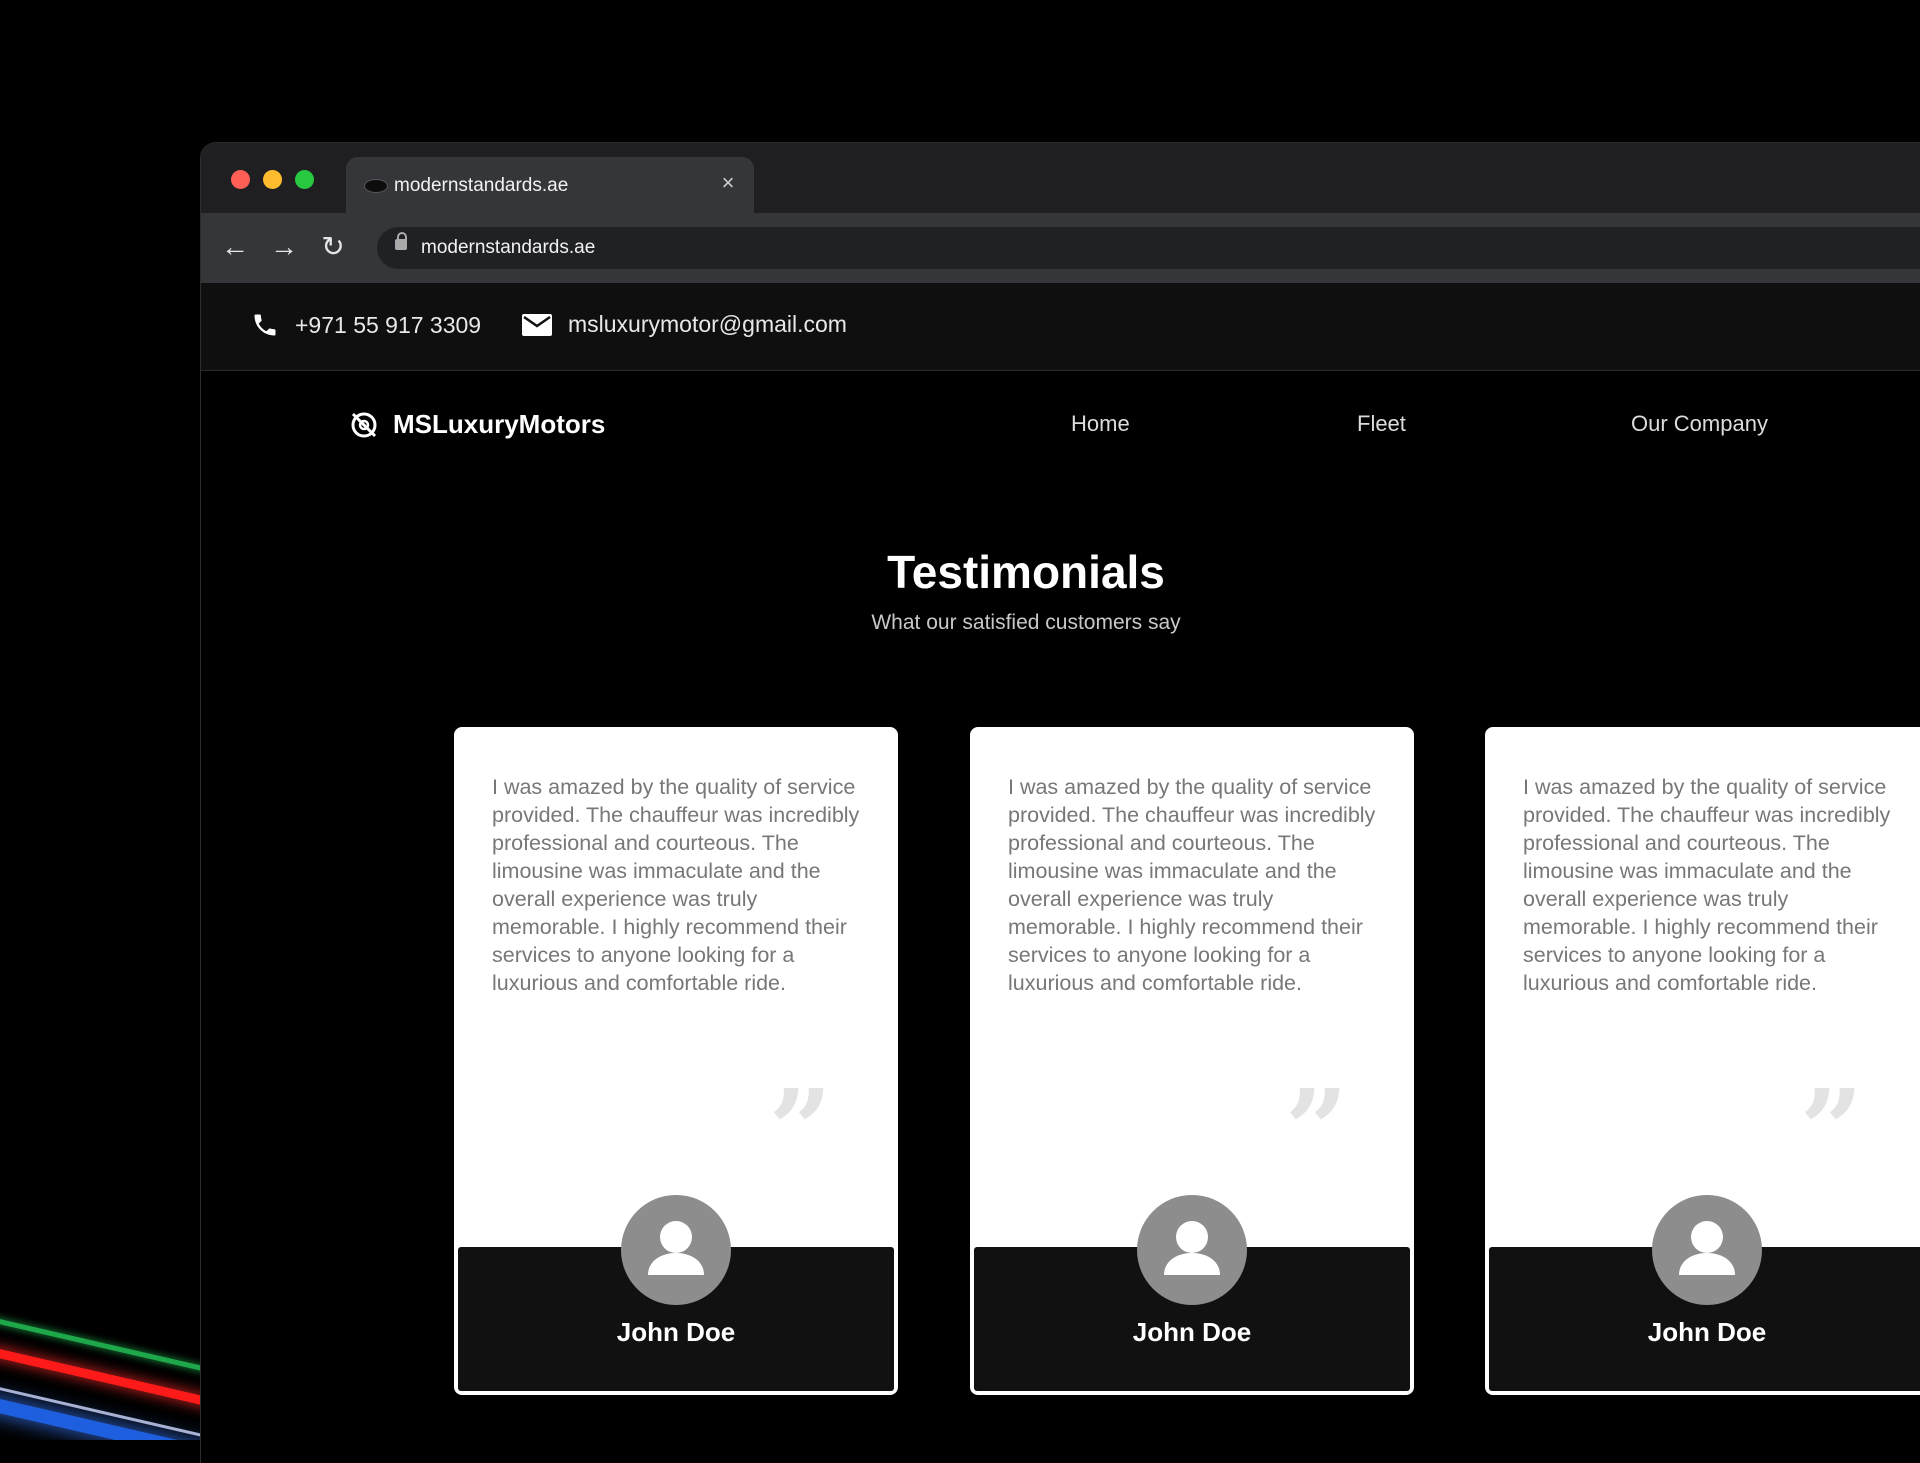  I want to click on green-streak, so click(105, 1344).